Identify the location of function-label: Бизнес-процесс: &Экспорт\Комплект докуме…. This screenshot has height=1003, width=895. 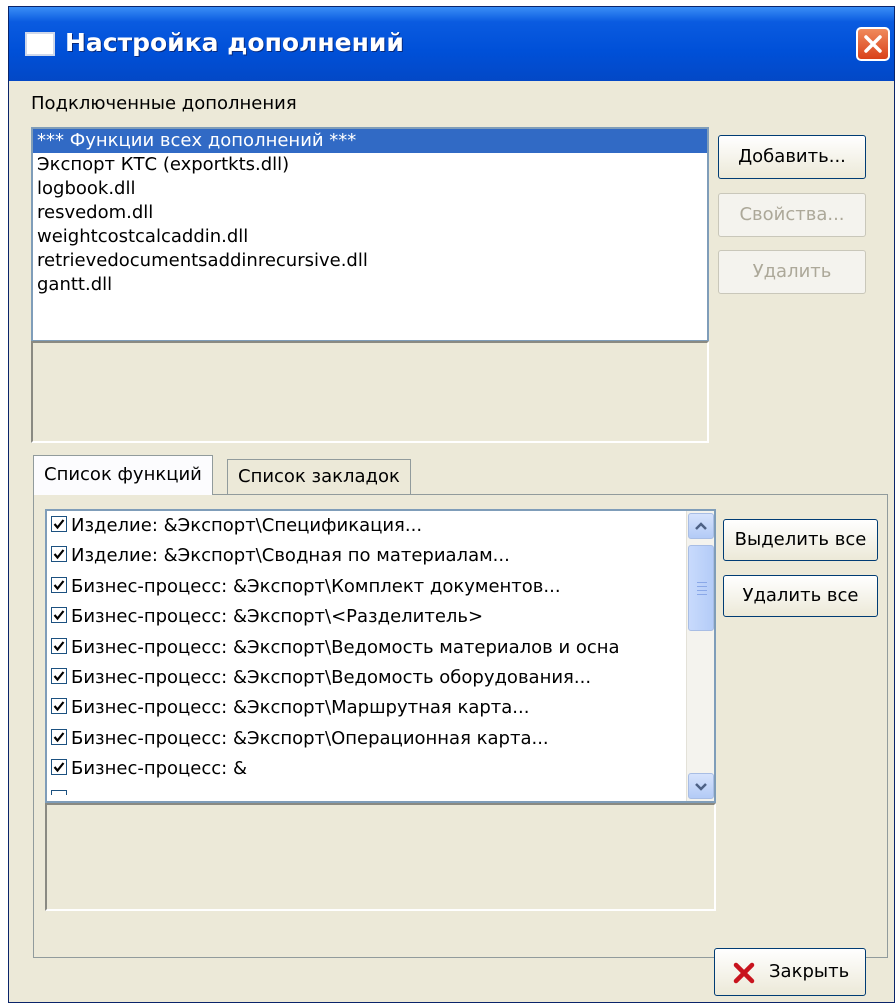
(316, 586).